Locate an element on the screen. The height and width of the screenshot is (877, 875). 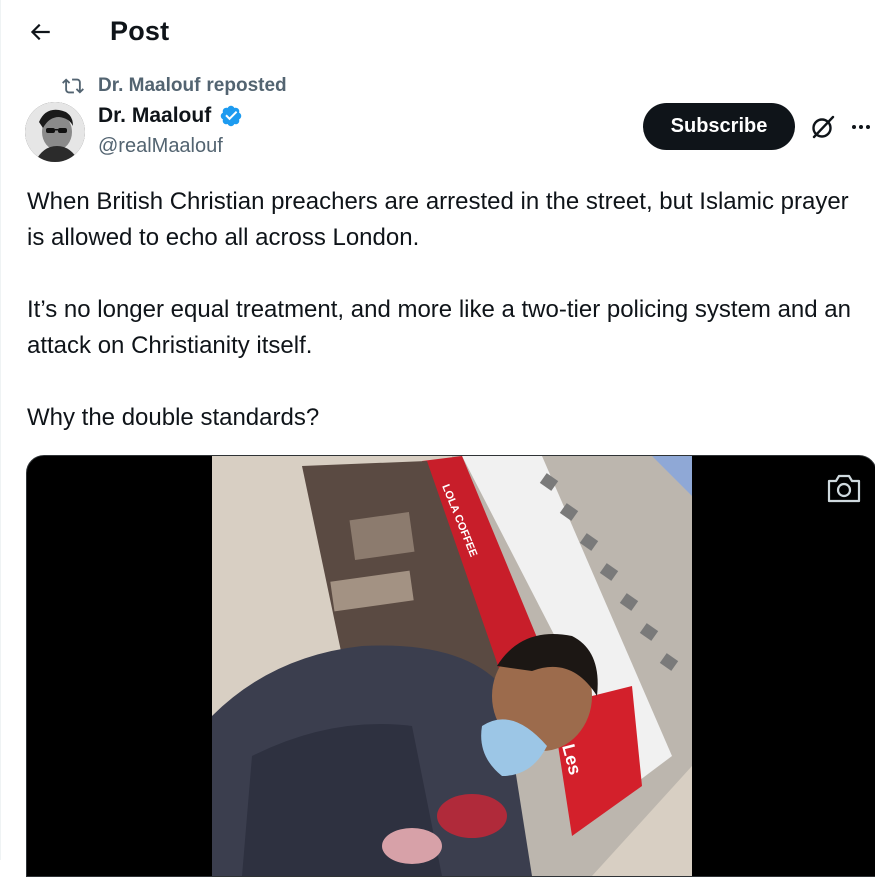
grok-button is located at coordinates (823, 127).